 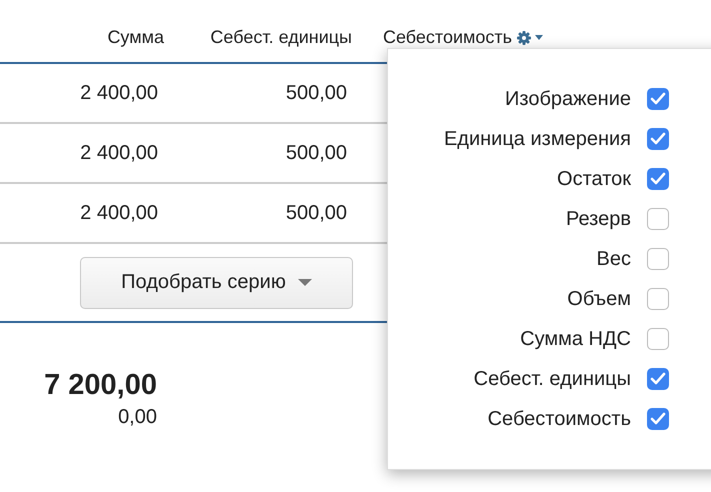 I want to click on settings-icon, so click(x=530, y=38).